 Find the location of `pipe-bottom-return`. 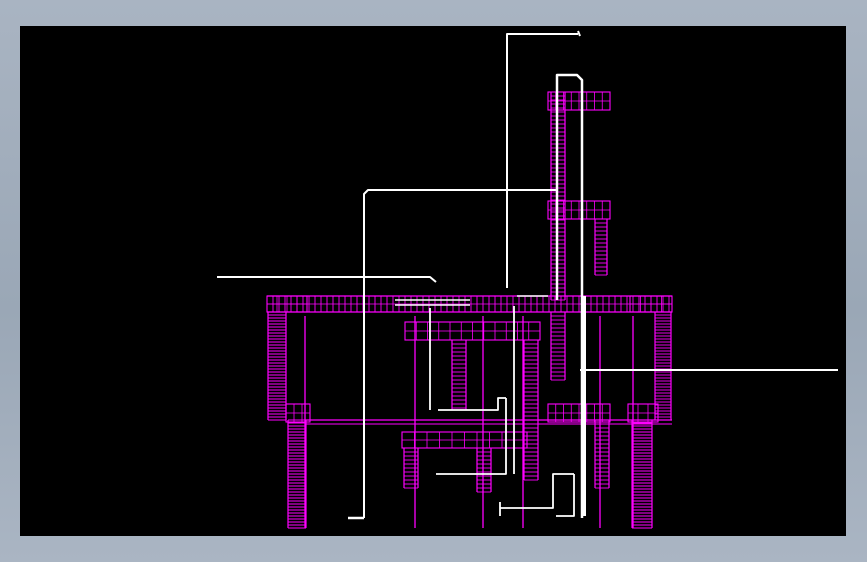

pipe-bottom-return is located at coordinates (565, 495).